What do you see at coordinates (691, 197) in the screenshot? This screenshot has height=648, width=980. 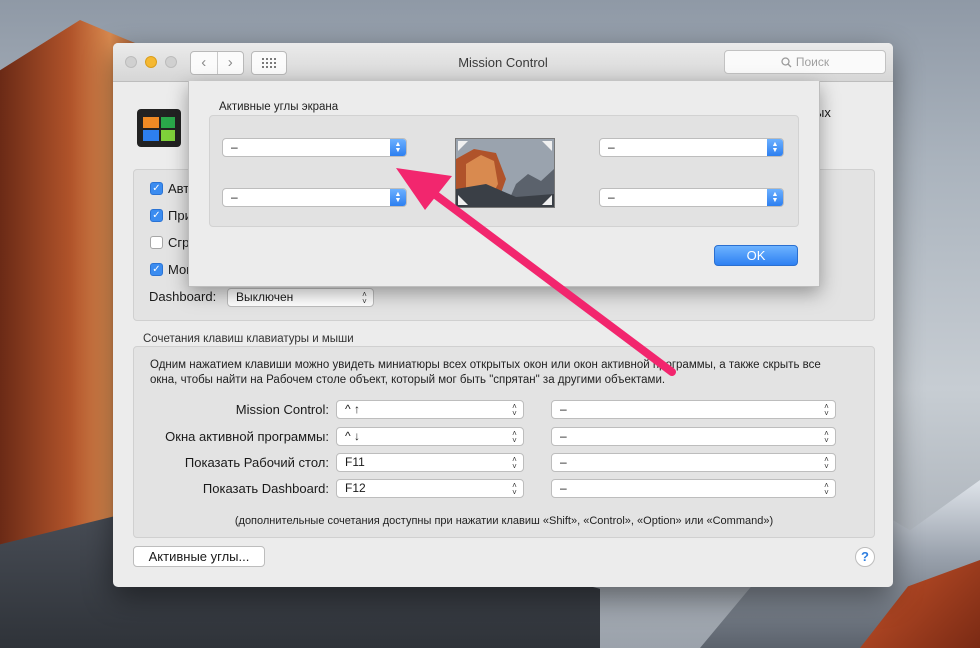 I see `corner-bottom-right-select: – ▲ ▼` at bounding box center [691, 197].